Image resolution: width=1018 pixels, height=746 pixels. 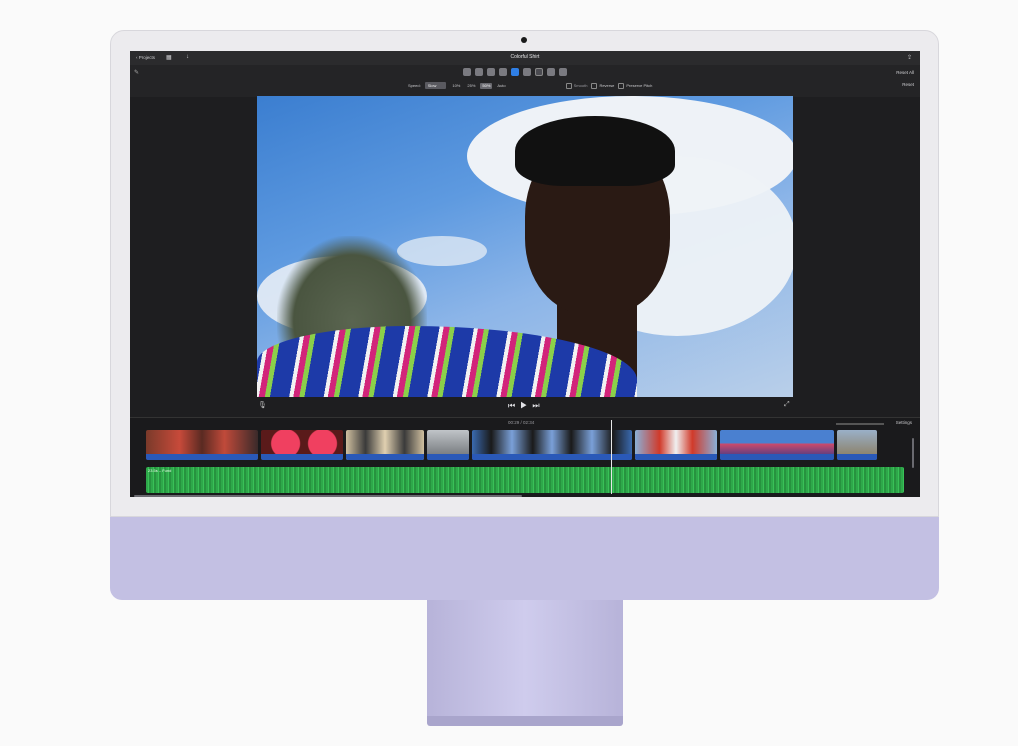 What do you see at coordinates (467, 72) in the screenshot?
I see `color-balance-icon` at bounding box center [467, 72].